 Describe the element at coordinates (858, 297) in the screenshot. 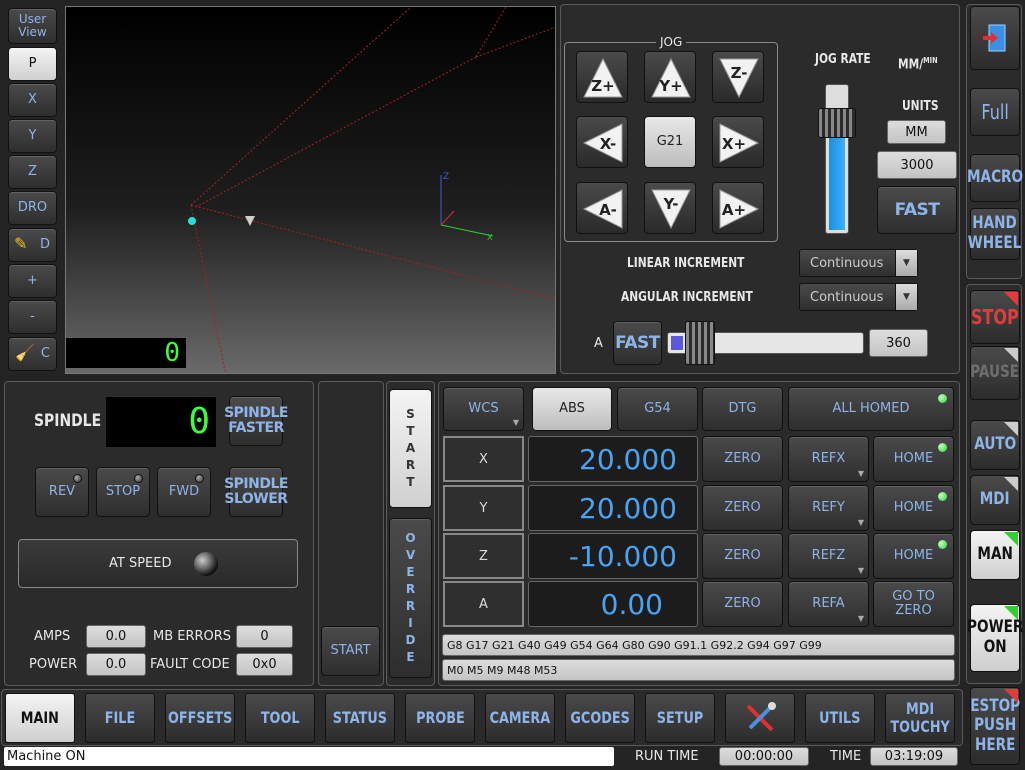

I see `angular-increment-select: Continuous ▼` at that location.